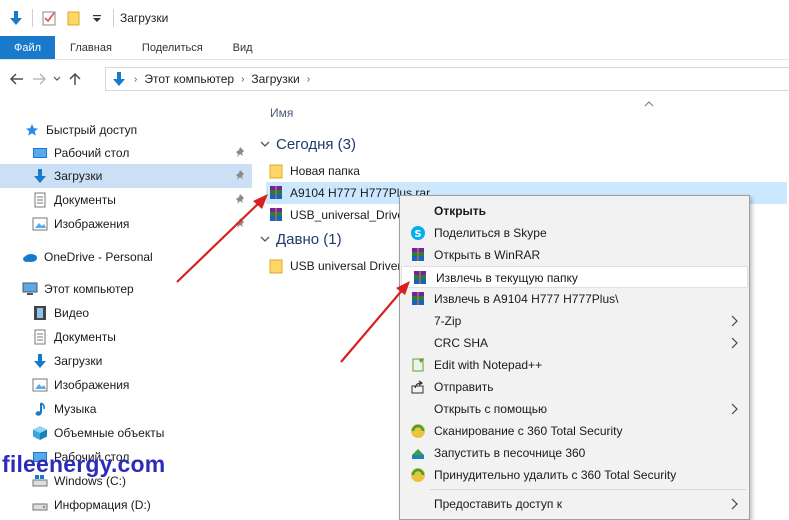  I want to click on group-header-earlier: Давно (1), so click(301, 239).